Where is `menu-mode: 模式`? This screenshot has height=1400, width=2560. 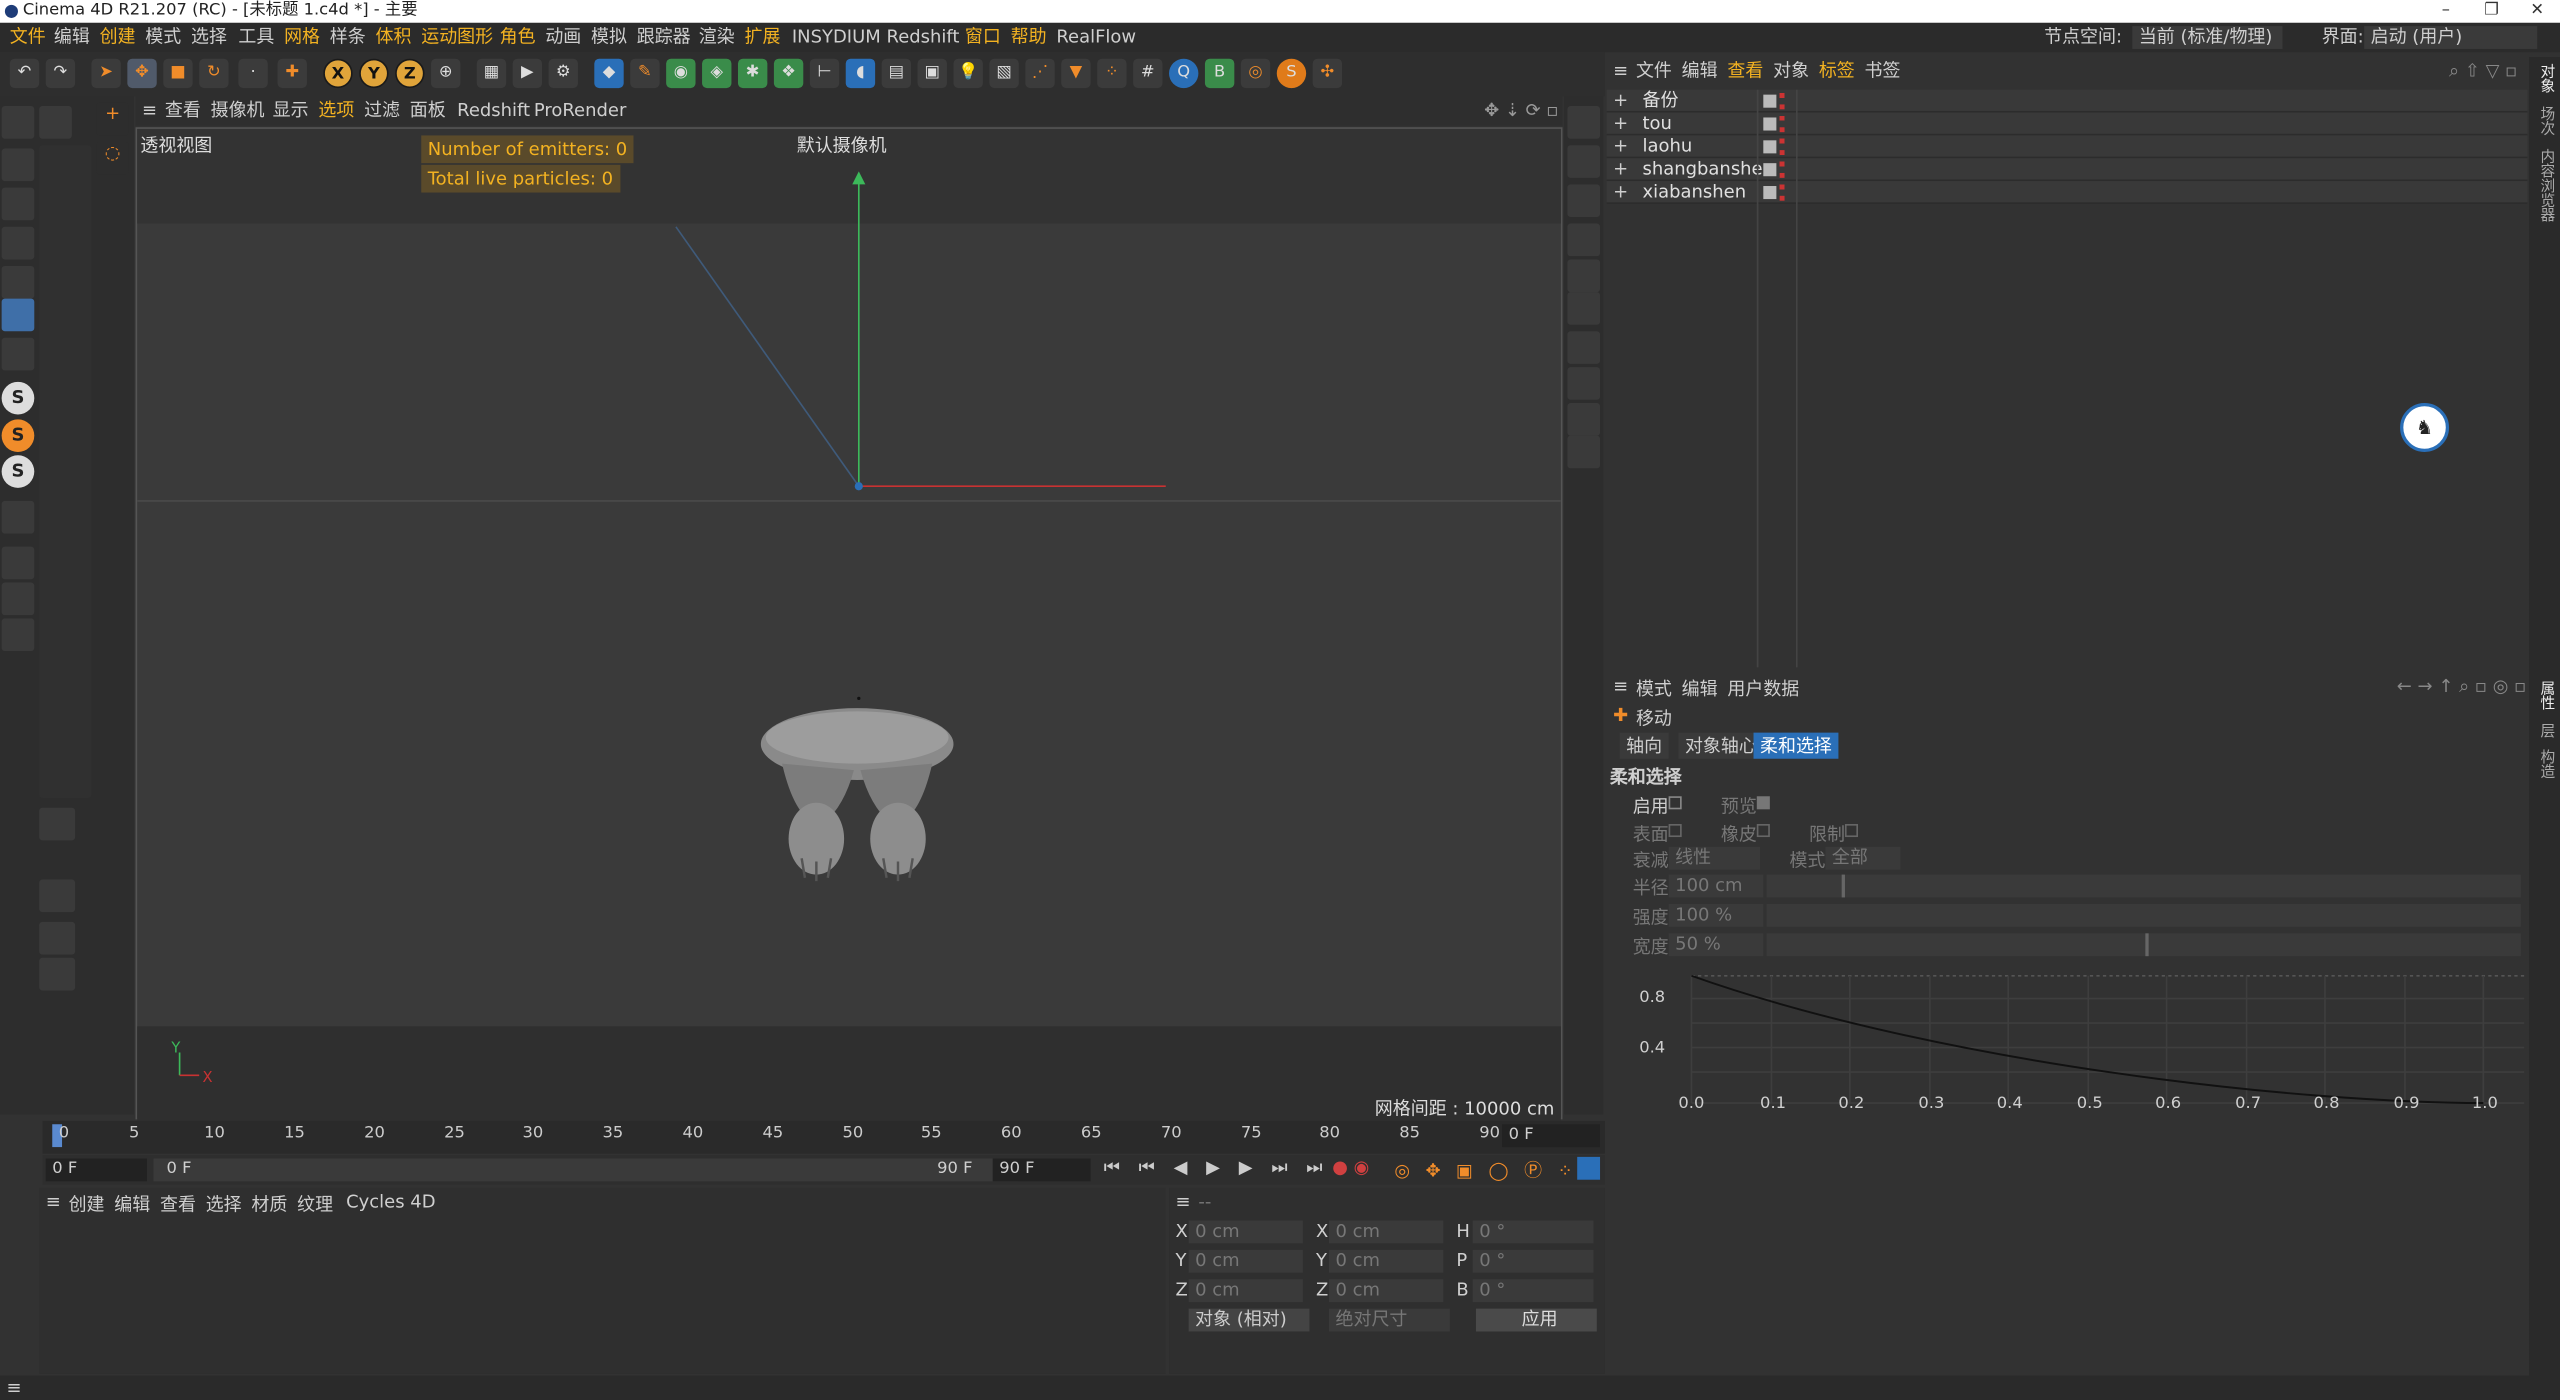 menu-mode: 模式 is located at coordinates (163, 37).